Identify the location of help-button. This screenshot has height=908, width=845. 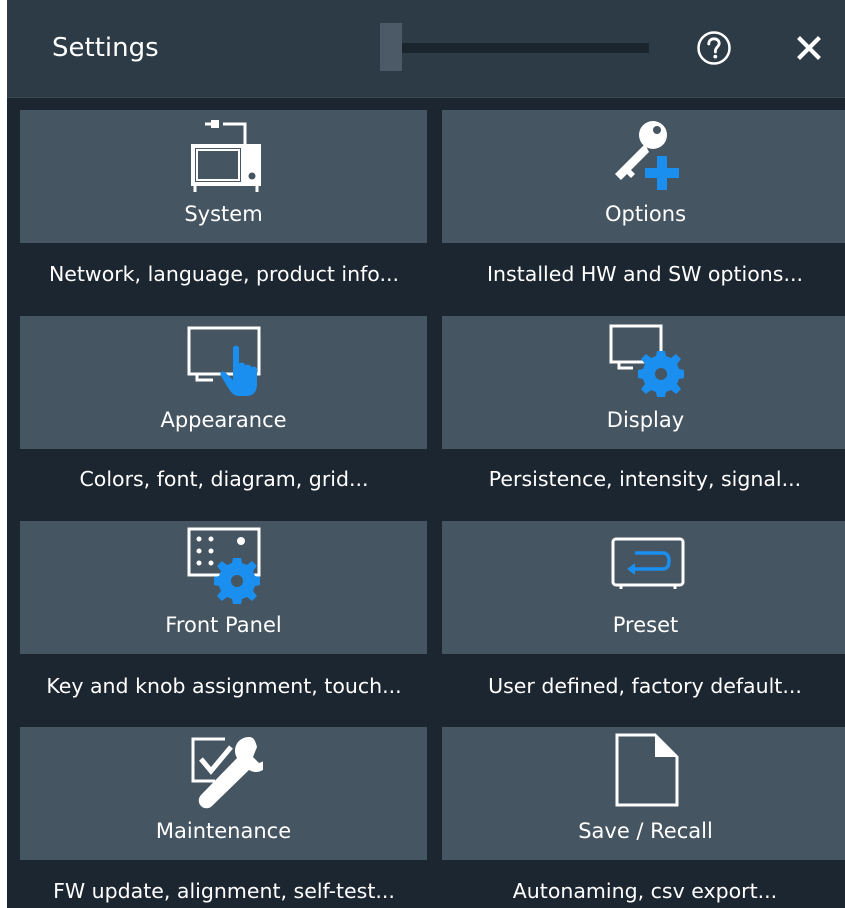
(714, 48).